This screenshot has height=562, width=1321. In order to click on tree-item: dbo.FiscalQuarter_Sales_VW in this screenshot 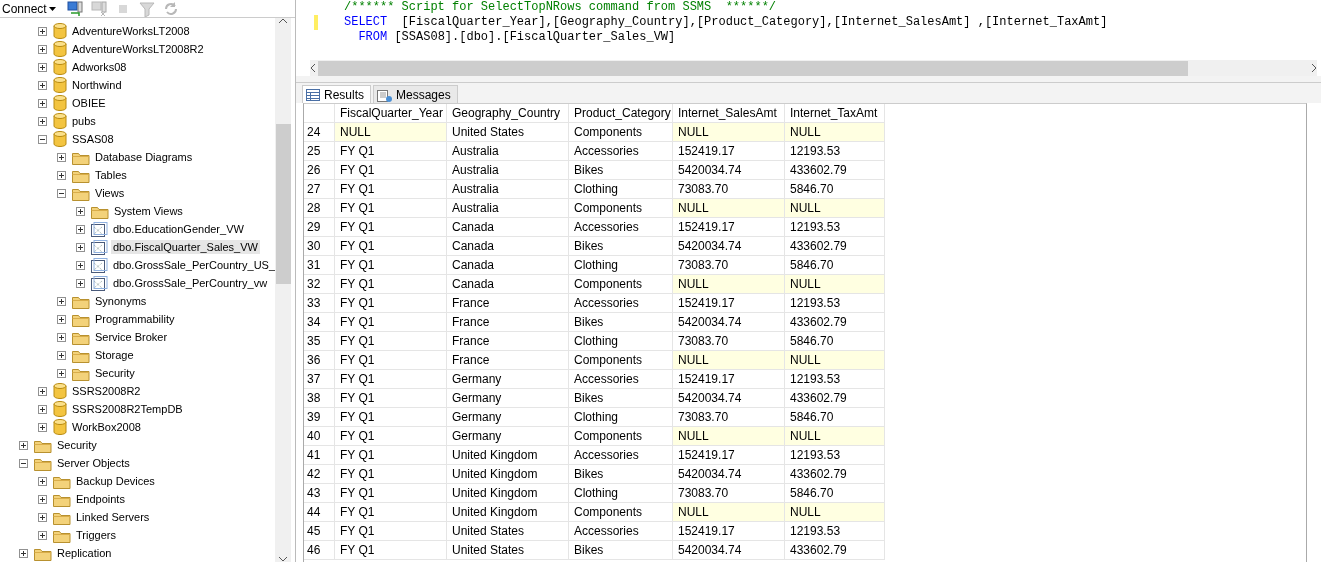, I will do `click(185, 247)`.